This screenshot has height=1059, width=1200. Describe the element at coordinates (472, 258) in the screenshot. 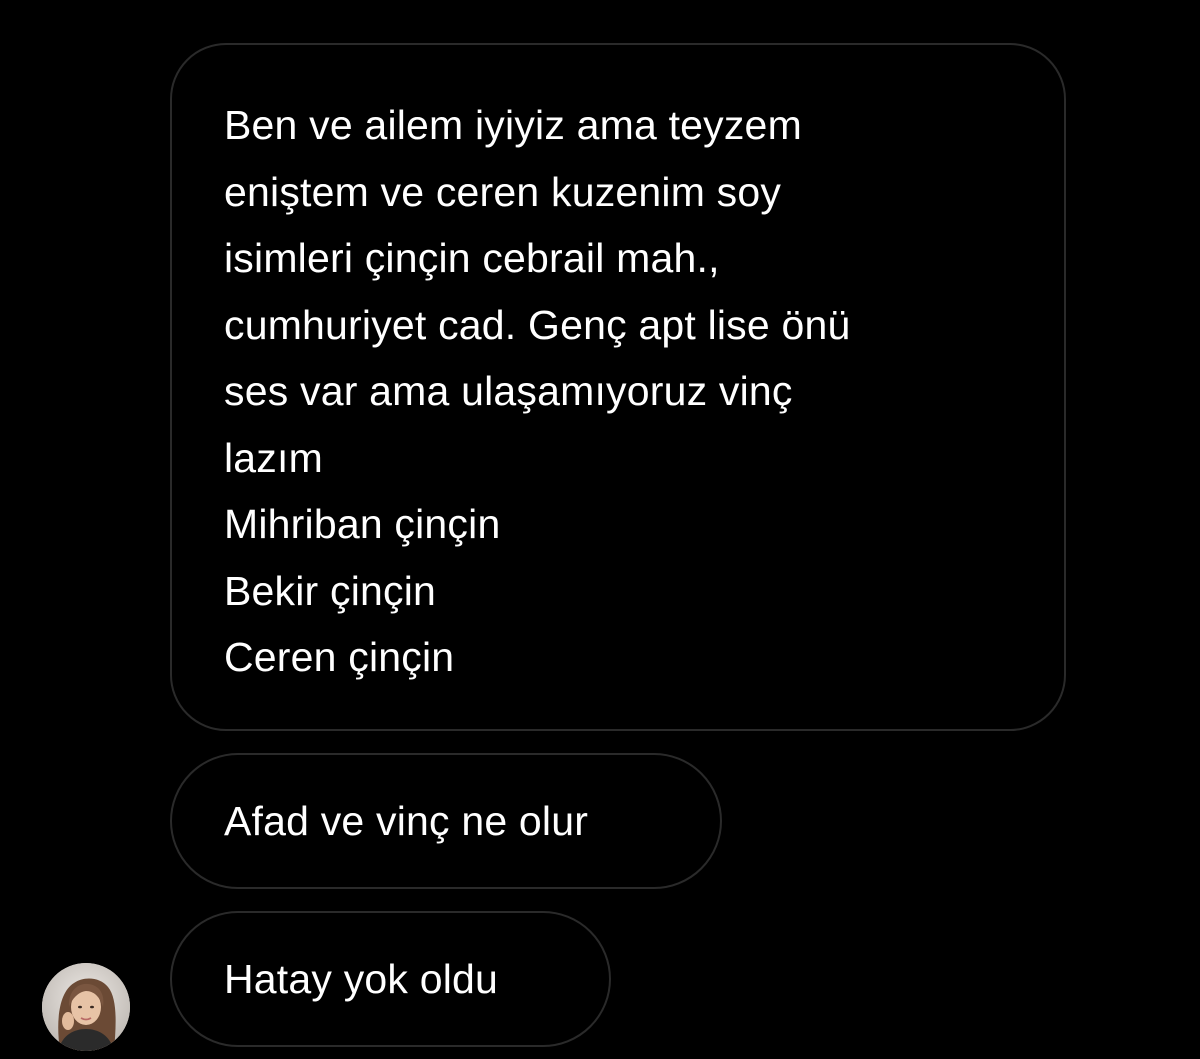

I see `message-line: isimleri çinçin cebrail mah.,` at that location.